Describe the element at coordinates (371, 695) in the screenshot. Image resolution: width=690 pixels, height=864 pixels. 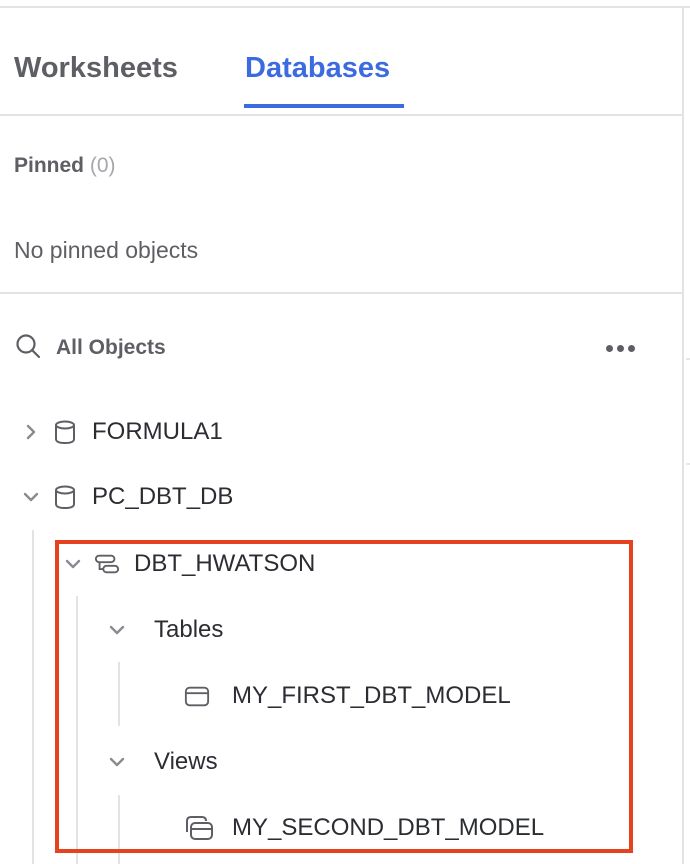
I see `table-name: MY_FIRST_DBT_MODEL` at that location.